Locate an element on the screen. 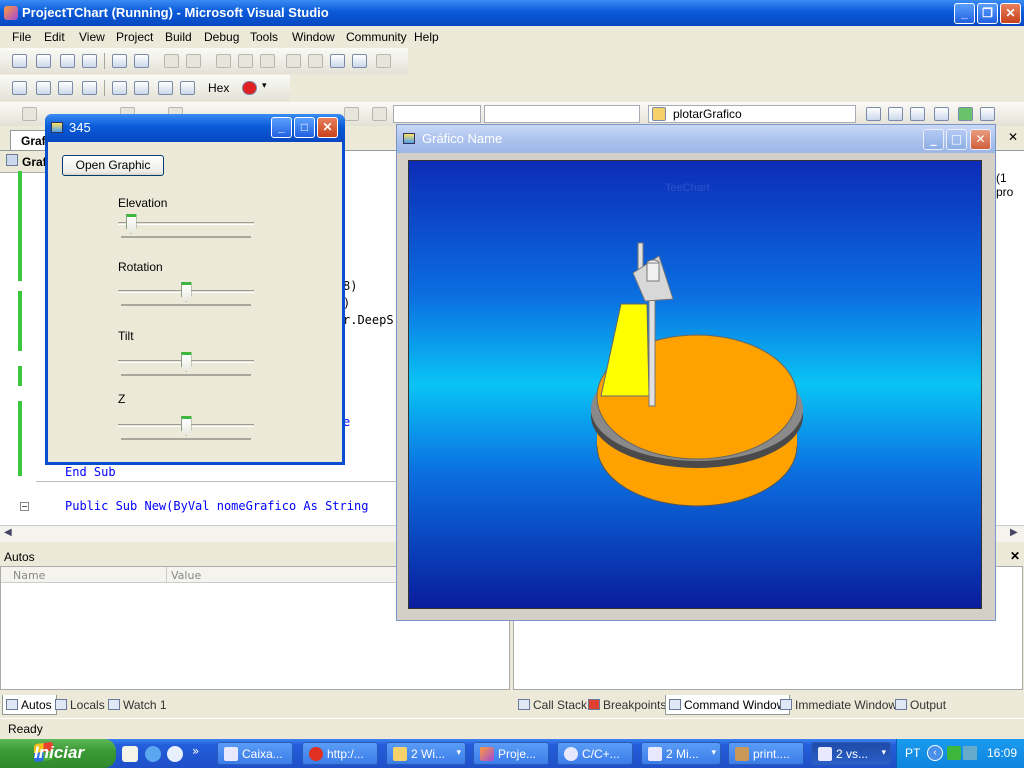 This screenshot has height=768, width=1024. pause-icon is located at coordinates (43, 88).